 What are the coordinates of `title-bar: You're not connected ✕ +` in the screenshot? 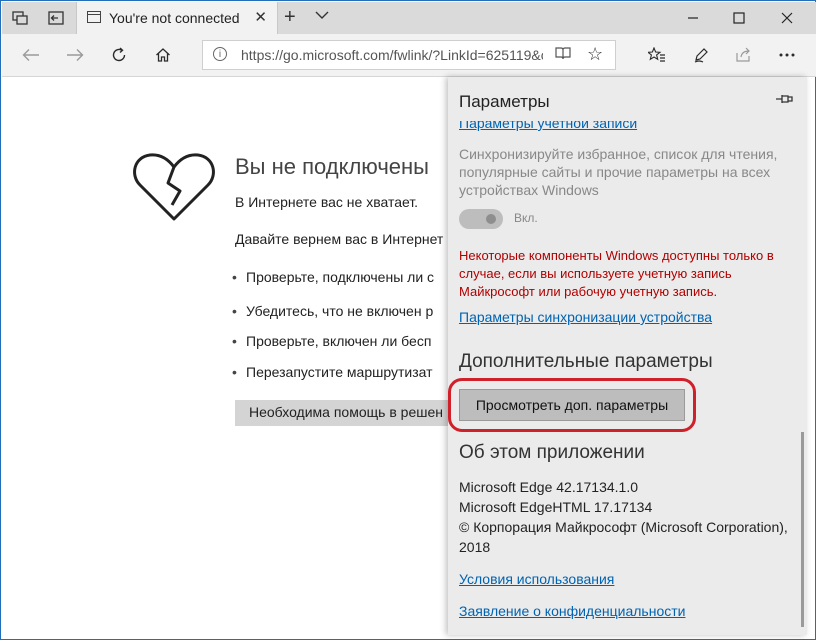 It's located at (409, 18).